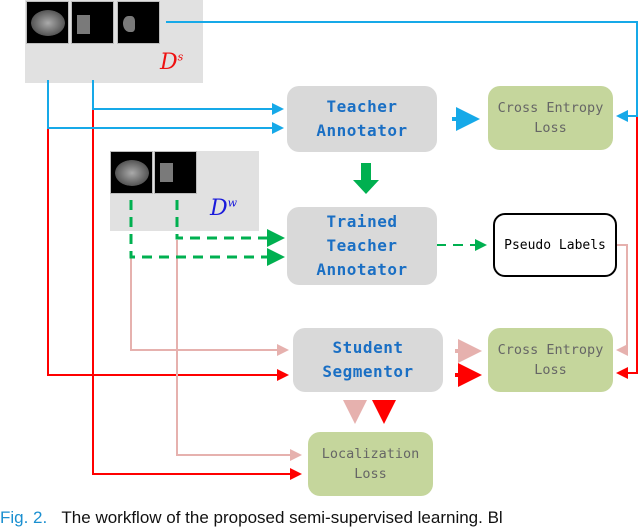 Image resolution: width=640 pixels, height=528 pixels. Describe the element at coordinates (550, 360) in the screenshot. I see `cross-entropy-loss-bottom-node: Cross Entropy Loss` at that location.